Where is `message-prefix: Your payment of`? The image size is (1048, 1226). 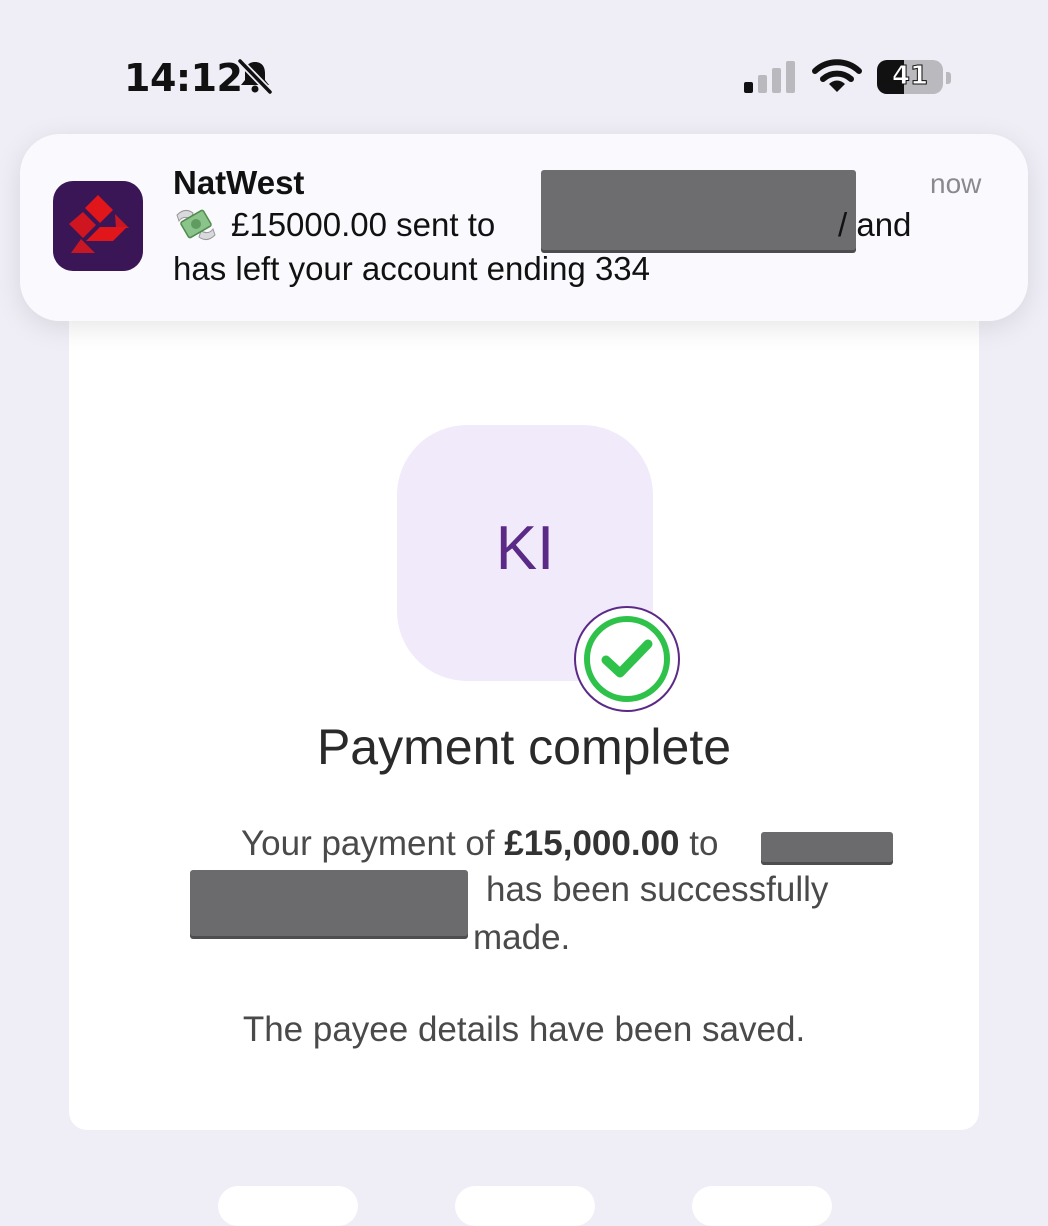
message-prefix: Your payment of is located at coordinates (368, 843).